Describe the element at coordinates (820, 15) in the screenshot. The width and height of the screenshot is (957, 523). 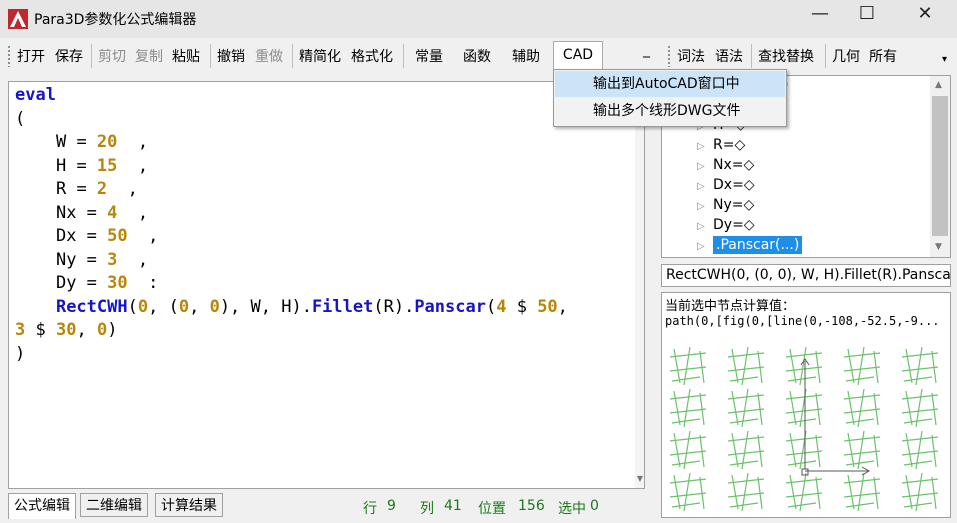
I see `minimize-icon: —` at that location.